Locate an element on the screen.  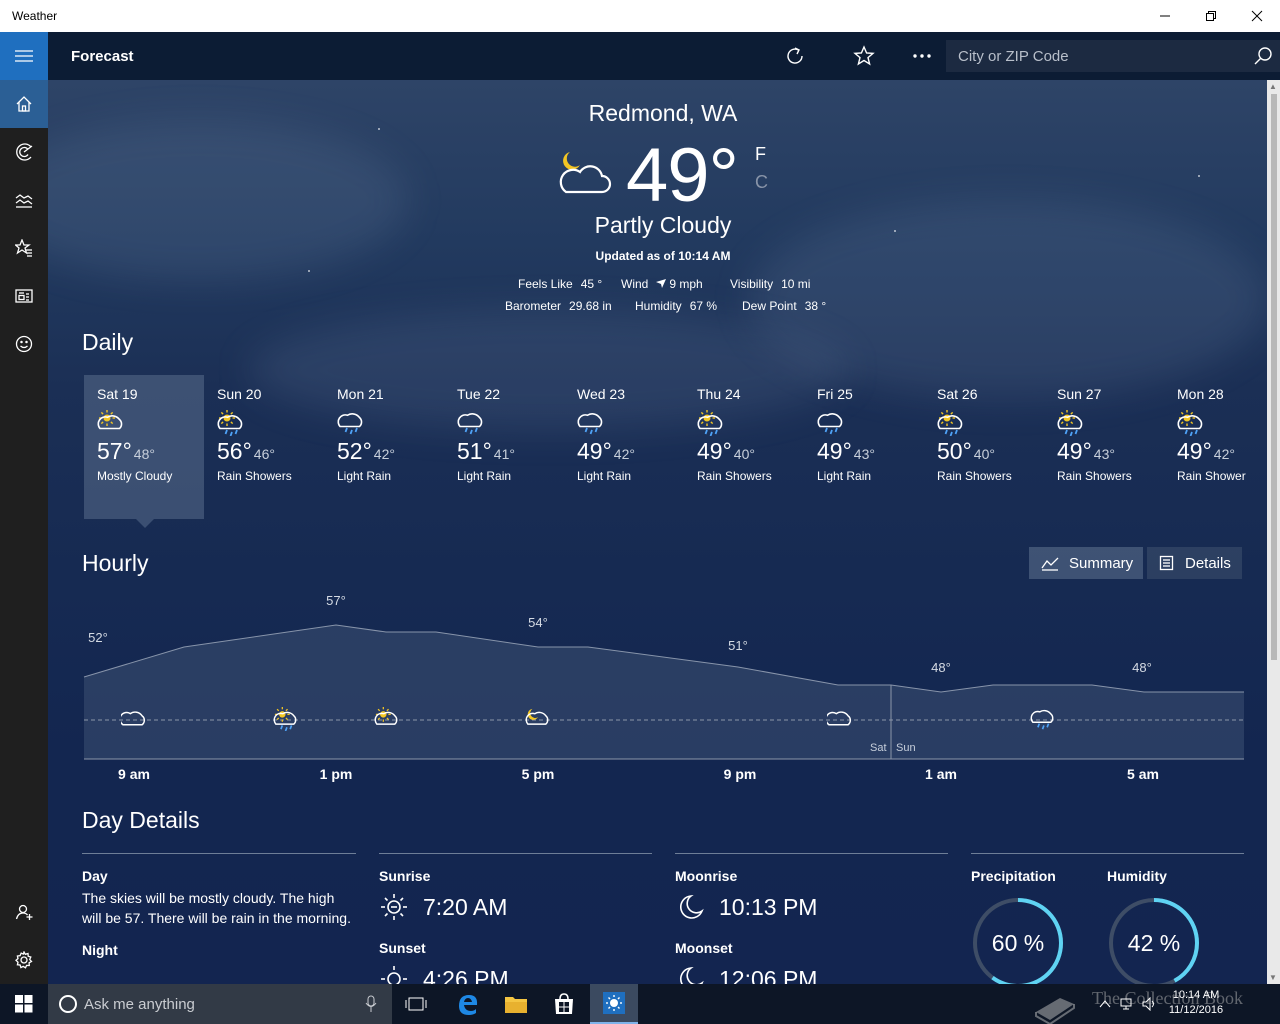
moonset-label: Moonset is located at coordinates (704, 948).